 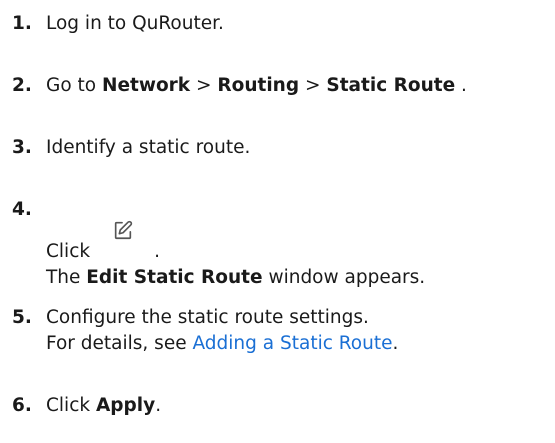 I want to click on step-text: Go to Network > Routing > Static Route ., so click(x=296, y=86).